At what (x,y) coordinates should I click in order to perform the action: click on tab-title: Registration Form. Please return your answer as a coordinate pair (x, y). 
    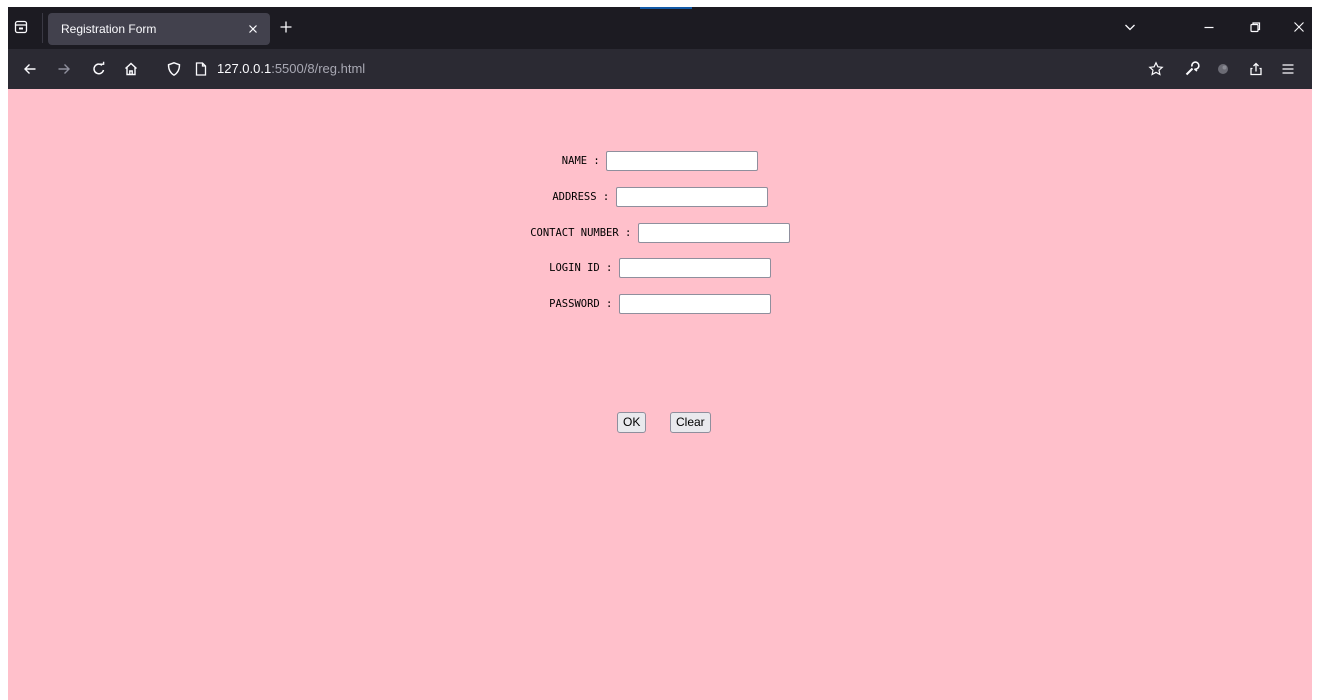
    Looking at the image, I should click on (109, 29).